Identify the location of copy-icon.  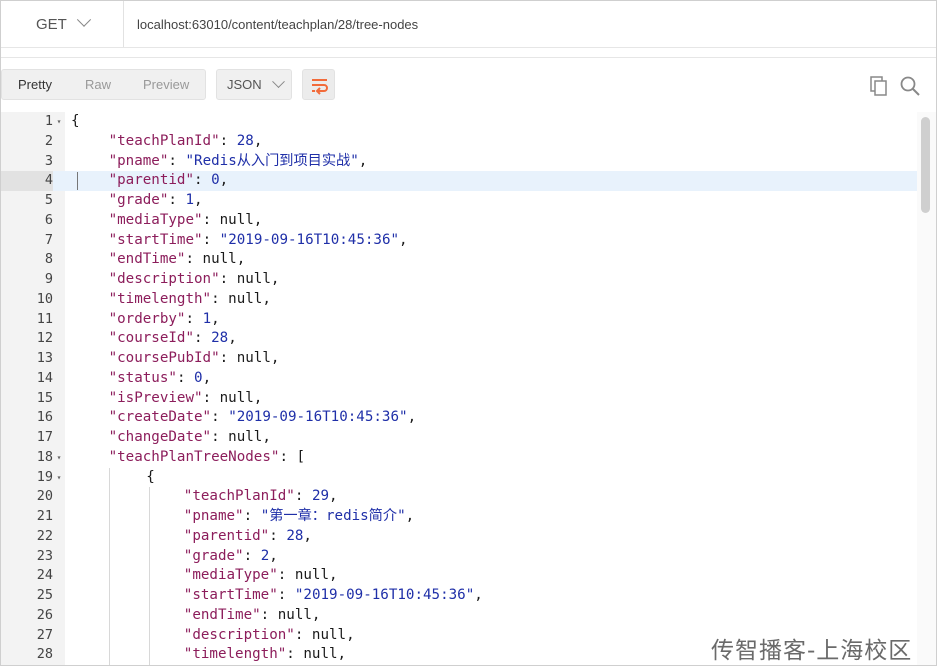
(878, 86).